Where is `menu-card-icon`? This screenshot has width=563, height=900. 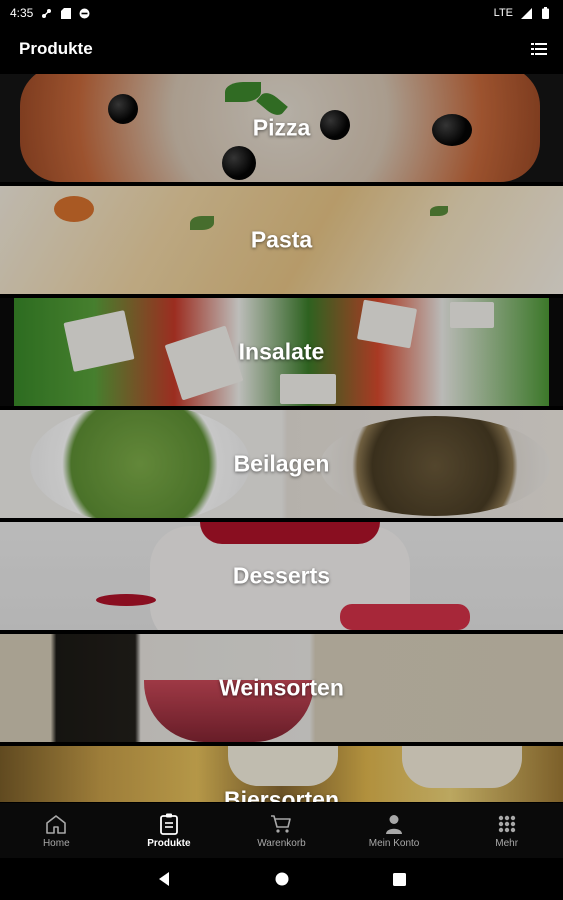
menu-card-icon is located at coordinates (169, 824).